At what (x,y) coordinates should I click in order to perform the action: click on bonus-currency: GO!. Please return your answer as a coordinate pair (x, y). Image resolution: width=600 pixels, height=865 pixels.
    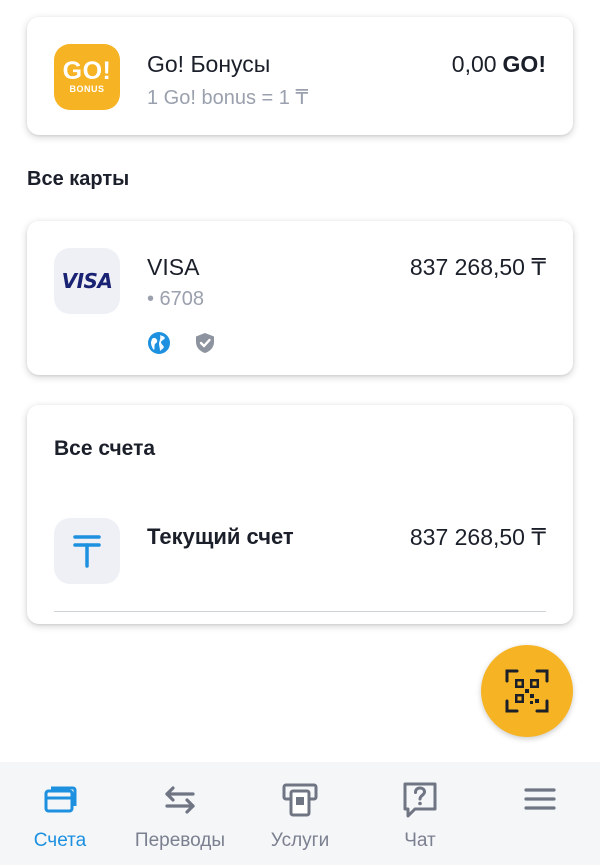
    Looking at the image, I should click on (524, 64).